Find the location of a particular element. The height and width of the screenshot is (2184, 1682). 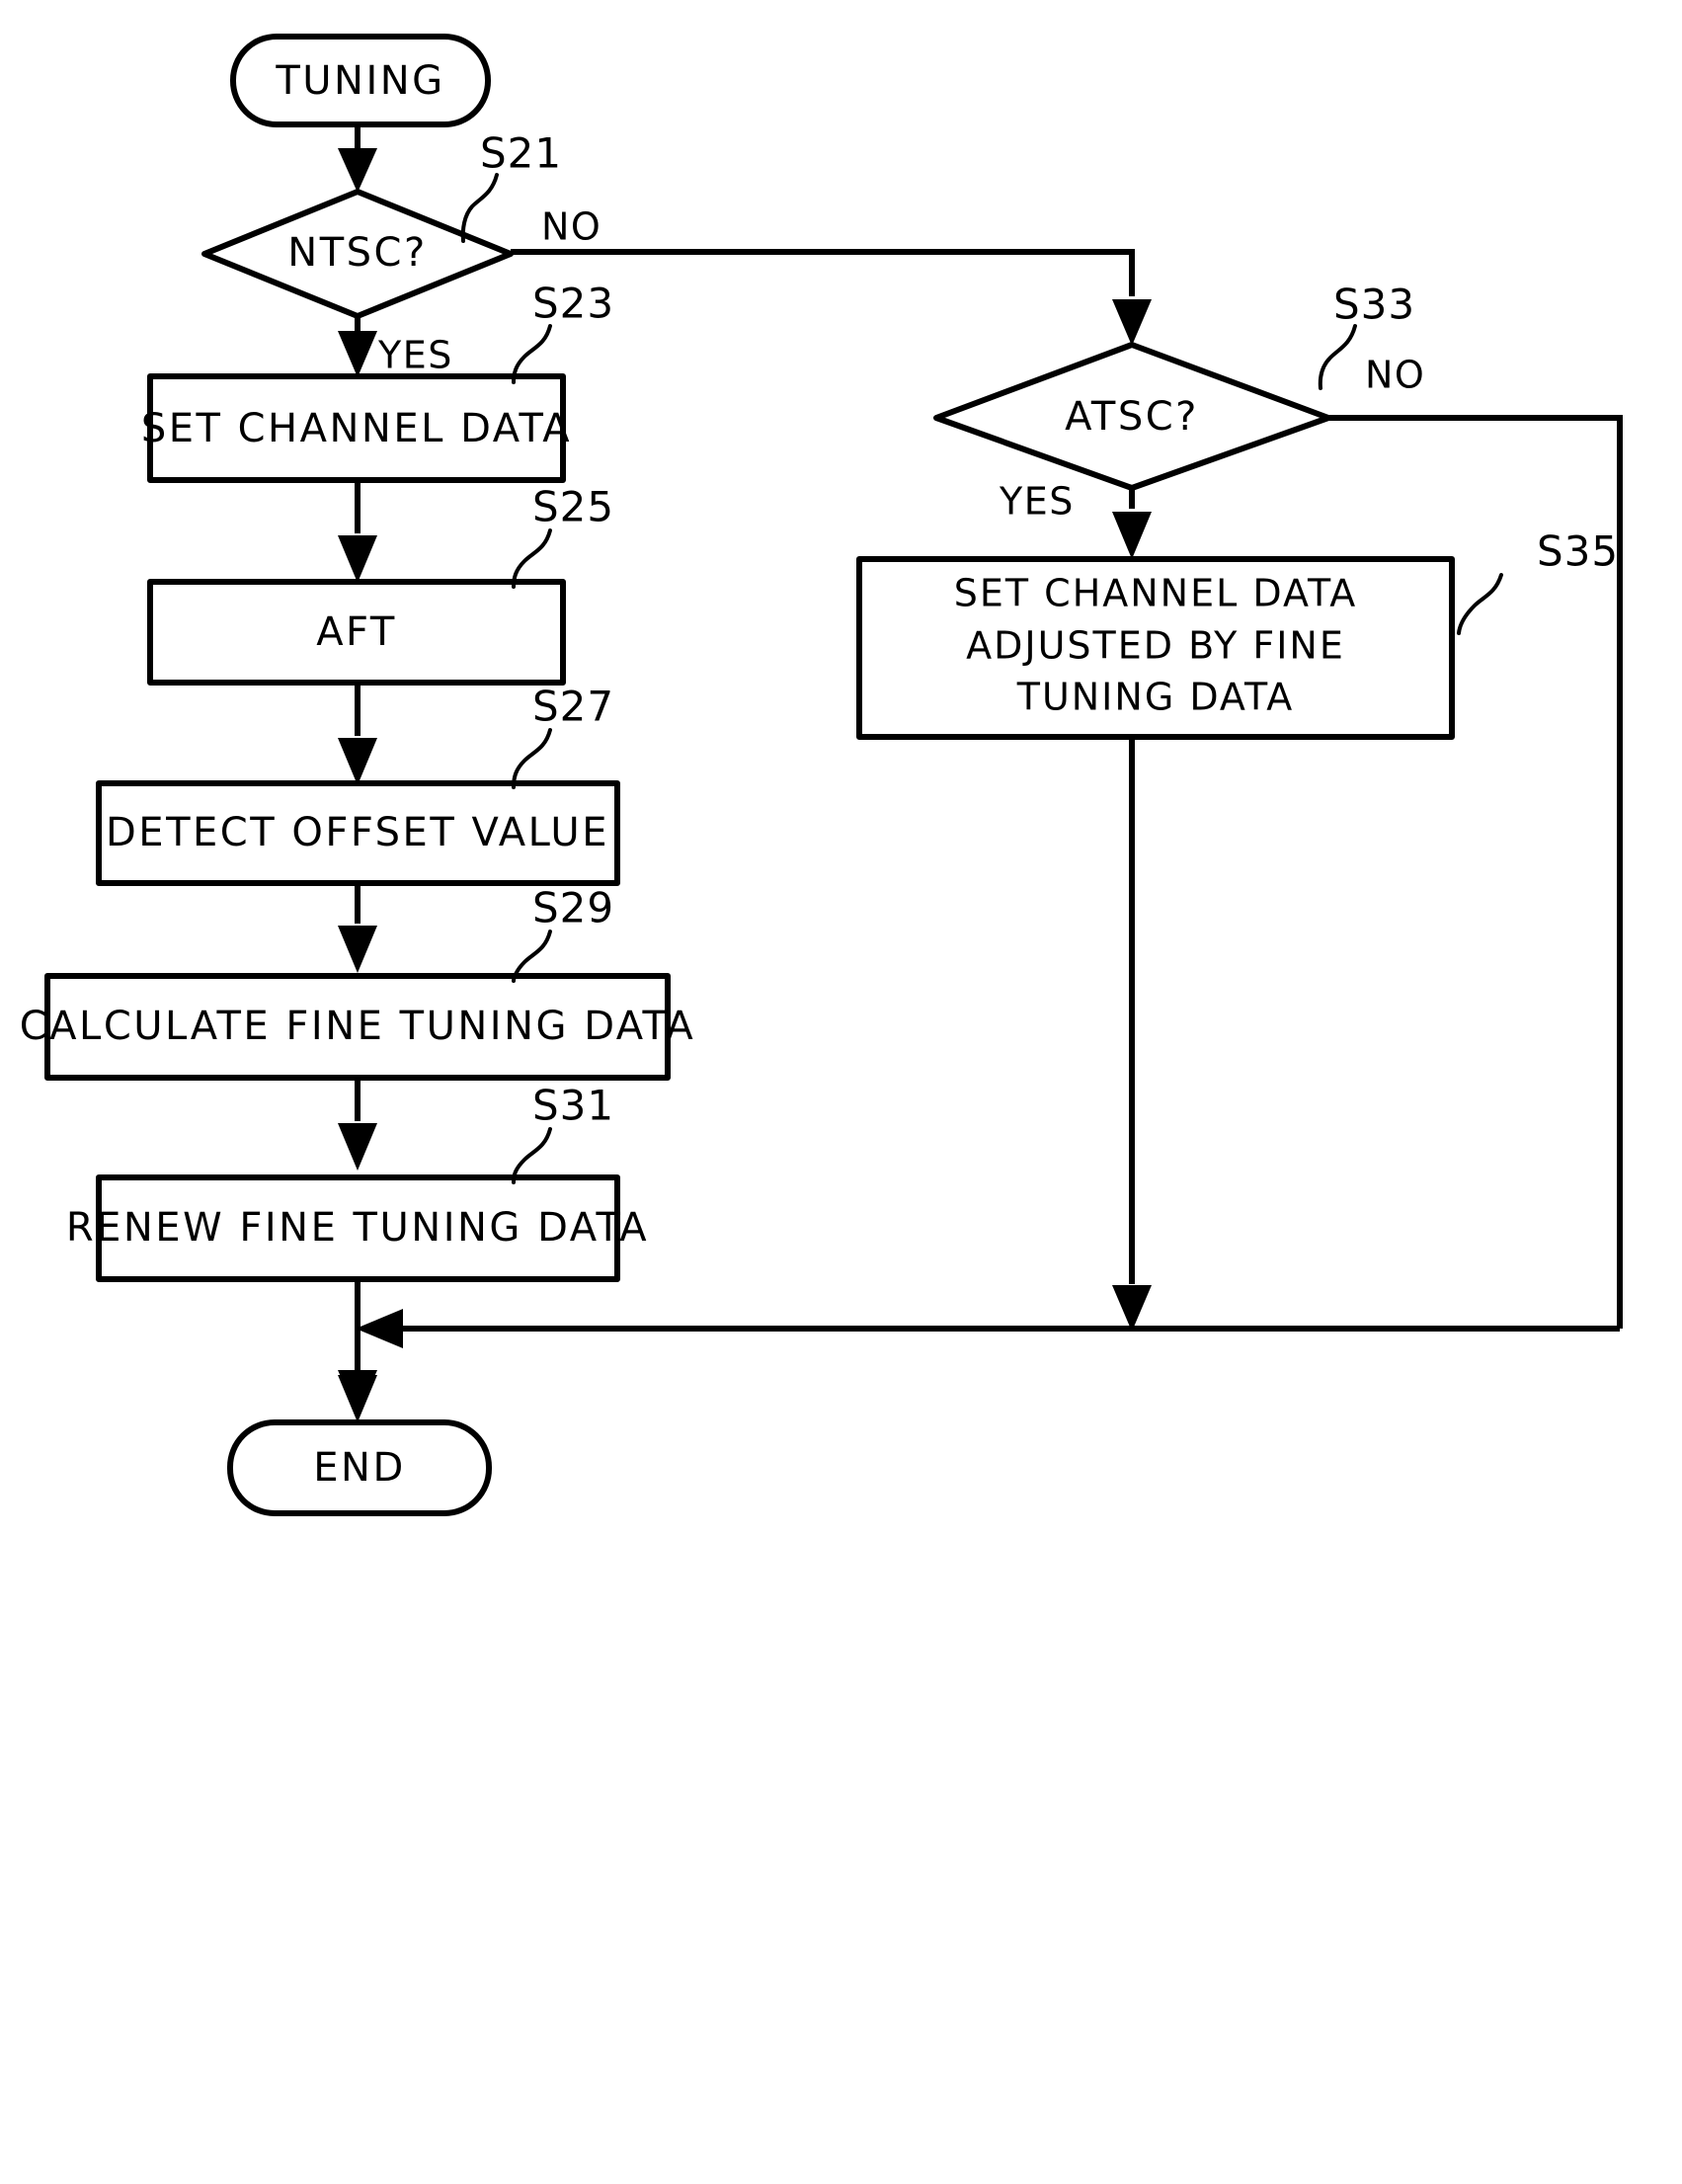

step-label-s23: S23 is located at coordinates (573, 304).